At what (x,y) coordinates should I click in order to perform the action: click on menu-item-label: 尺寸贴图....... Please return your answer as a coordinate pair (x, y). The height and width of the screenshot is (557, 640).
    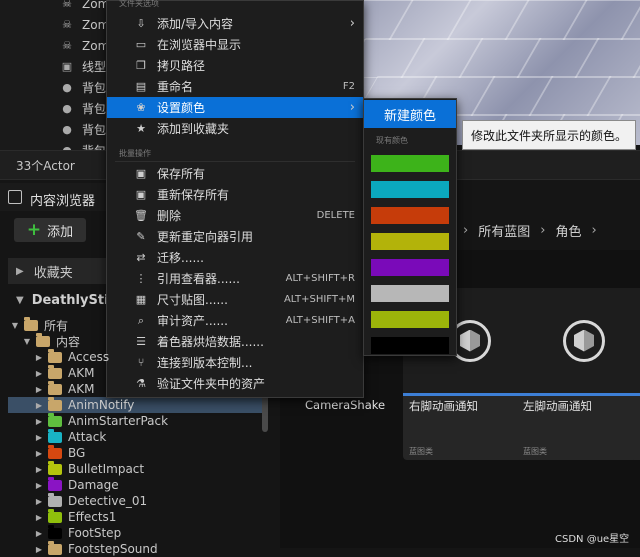
    Looking at the image, I should click on (192, 300).